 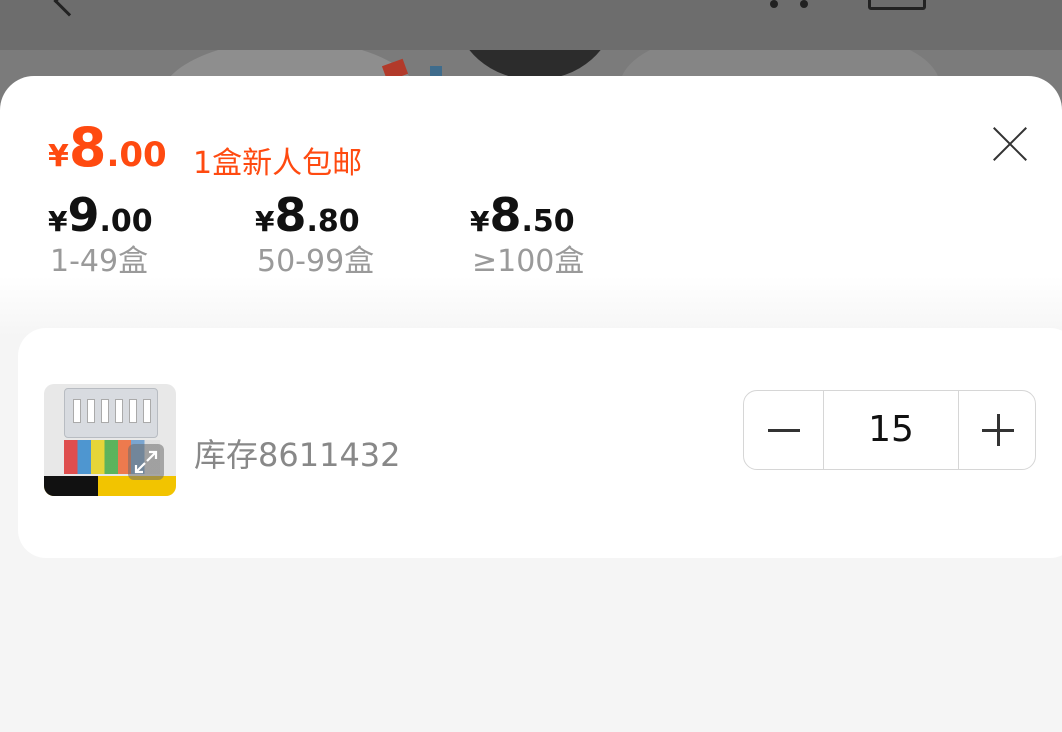 I want to click on plus-icon, so click(x=996, y=430).